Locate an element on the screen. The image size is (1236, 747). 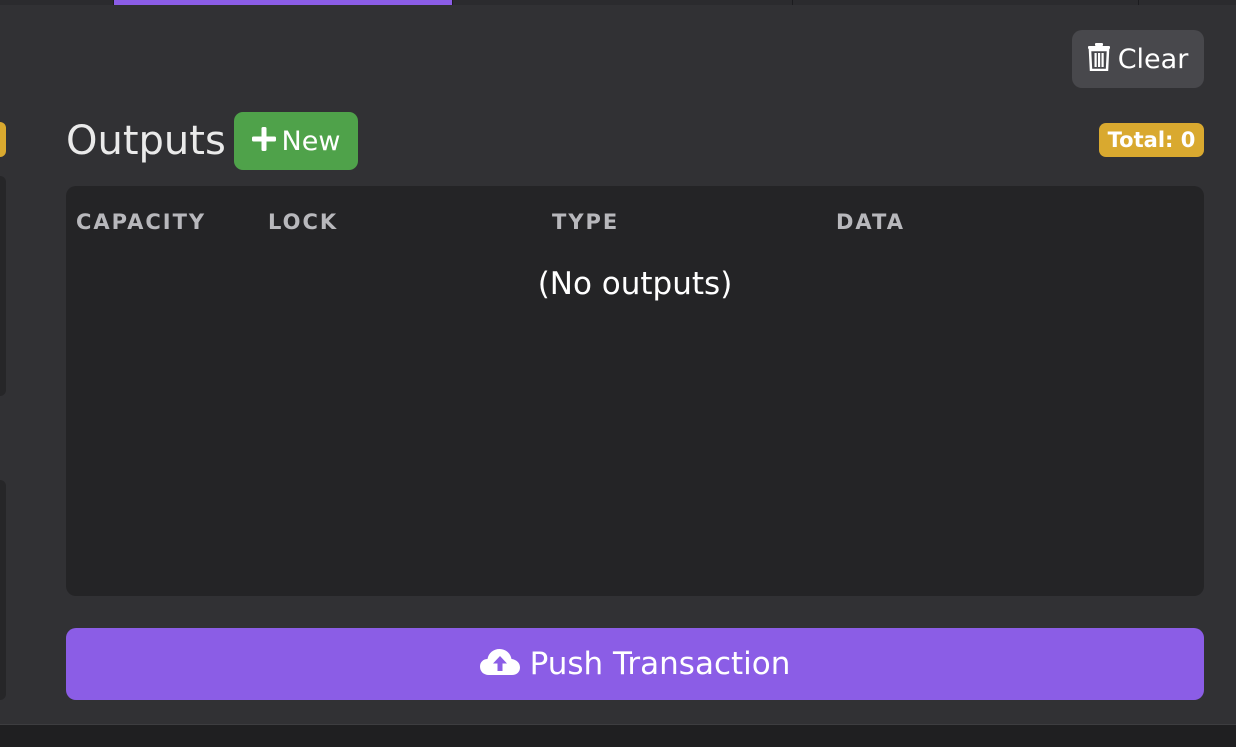
inputs-total-badge-partial is located at coordinates (3, 139).